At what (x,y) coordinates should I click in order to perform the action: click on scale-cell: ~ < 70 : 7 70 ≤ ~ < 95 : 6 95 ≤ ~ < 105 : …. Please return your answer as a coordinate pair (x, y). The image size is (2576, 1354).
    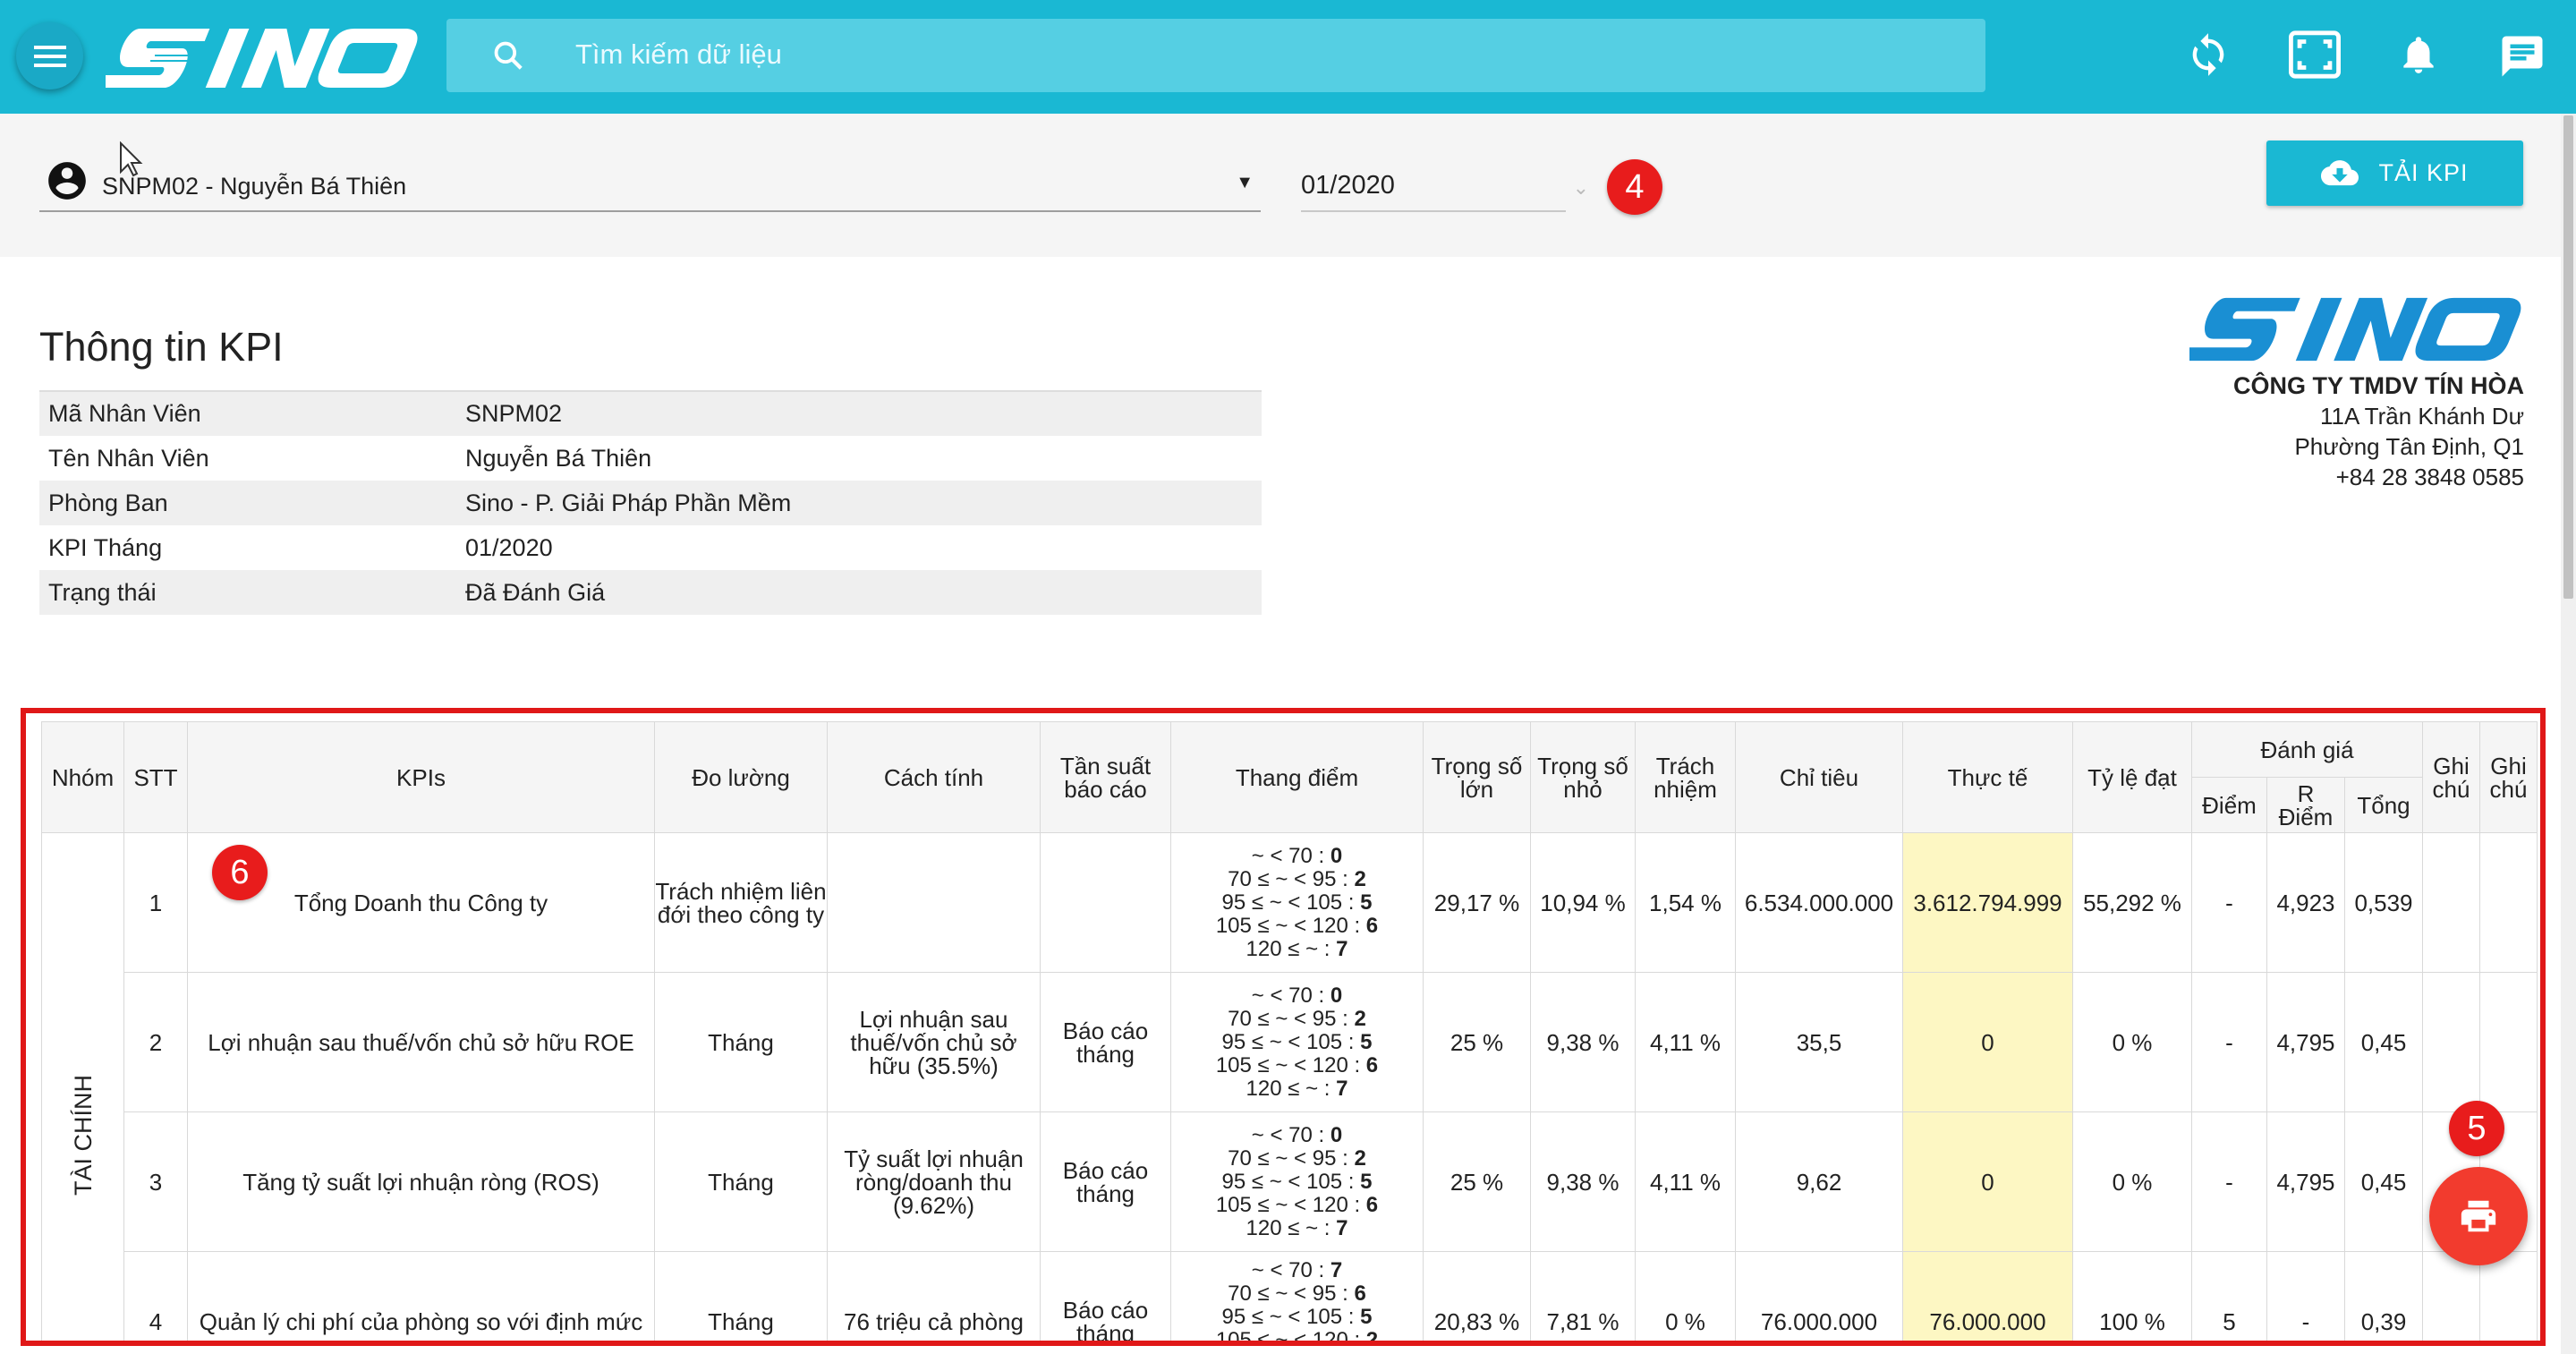
    Looking at the image, I should click on (1297, 1296).